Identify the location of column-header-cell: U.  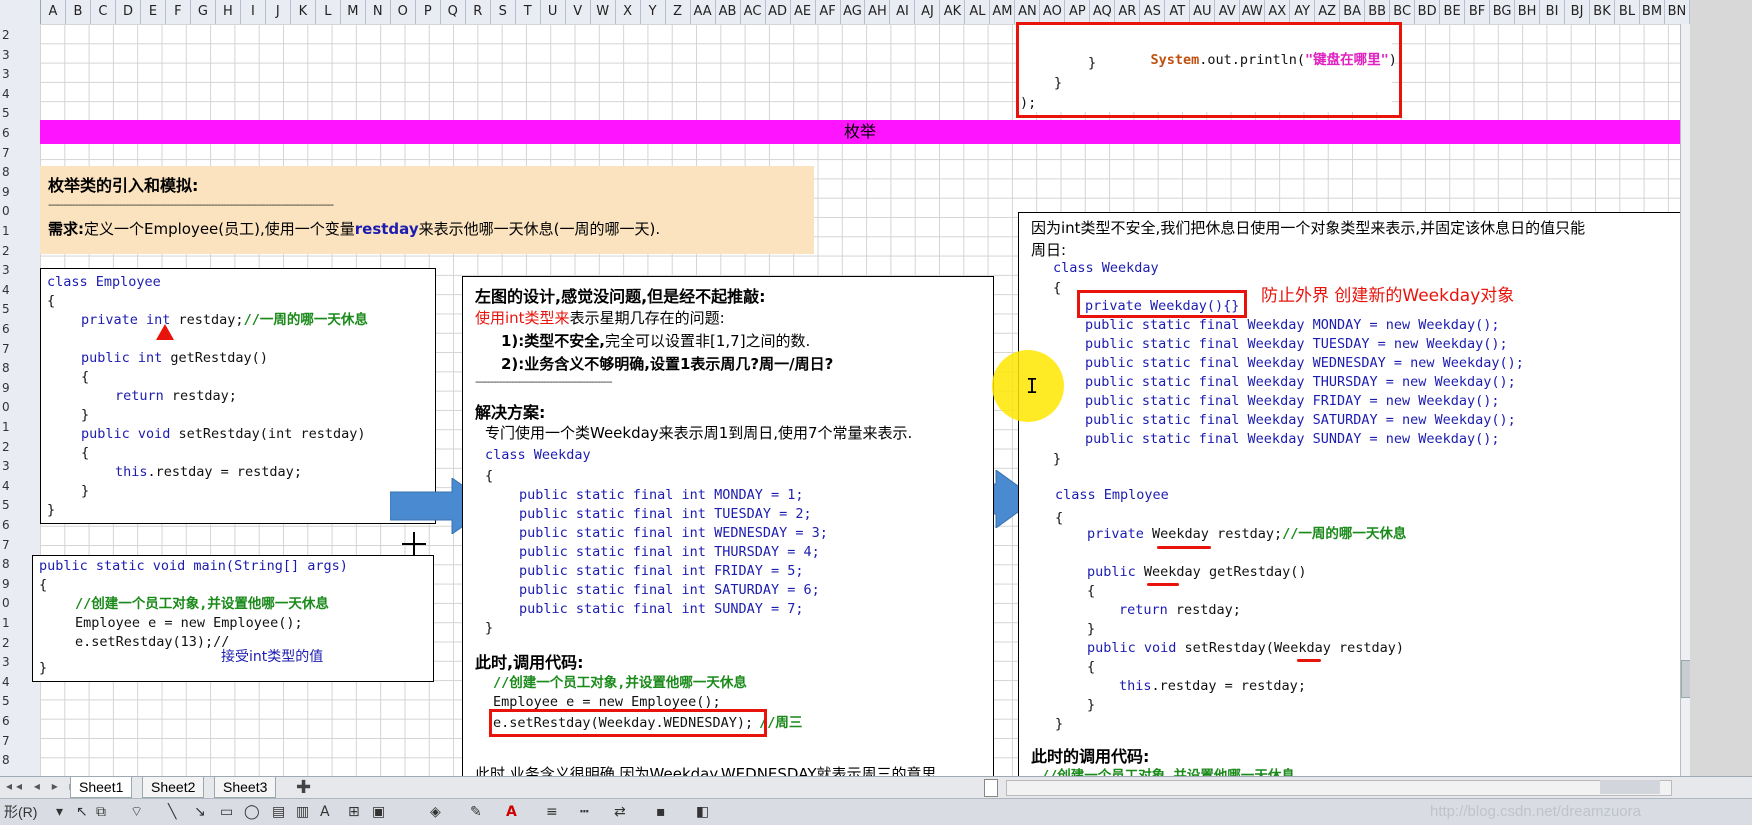
(553, 12).